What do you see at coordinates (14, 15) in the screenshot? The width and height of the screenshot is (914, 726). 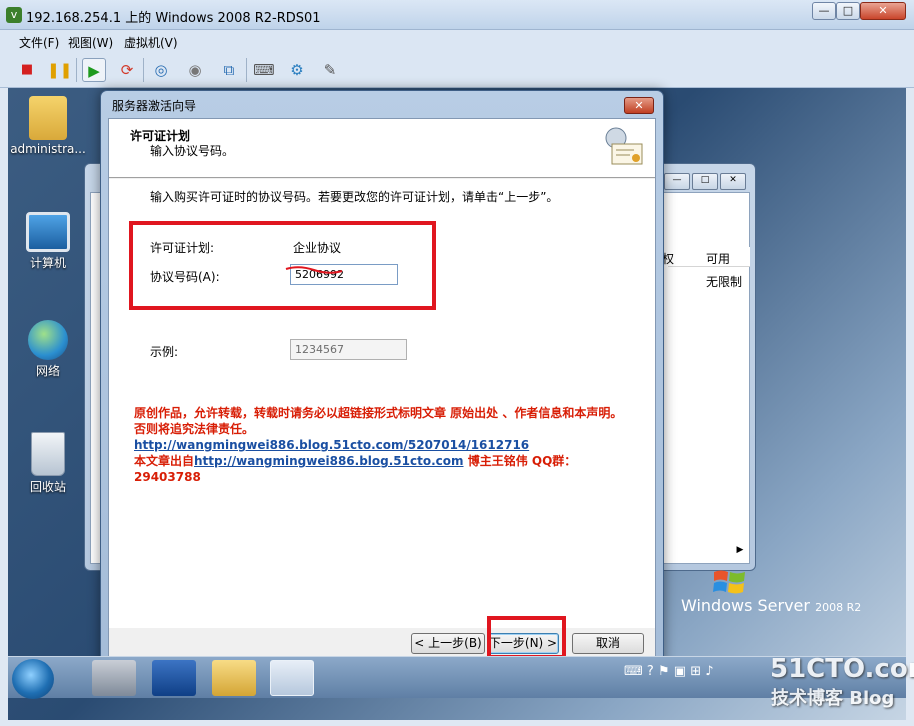 I see `vmware-logo-icon: v` at bounding box center [14, 15].